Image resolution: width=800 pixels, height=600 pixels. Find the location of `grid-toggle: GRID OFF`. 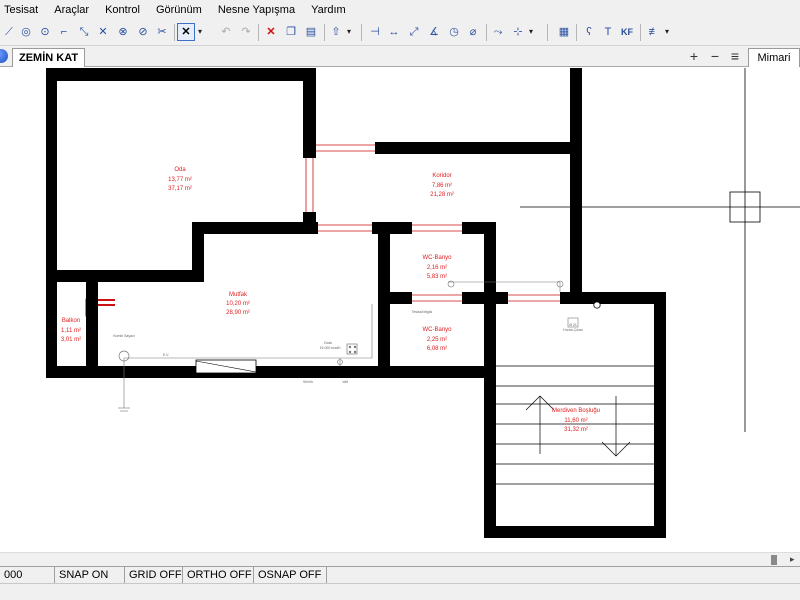

grid-toggle: GRID OFF is located at coordinates (154, 575).